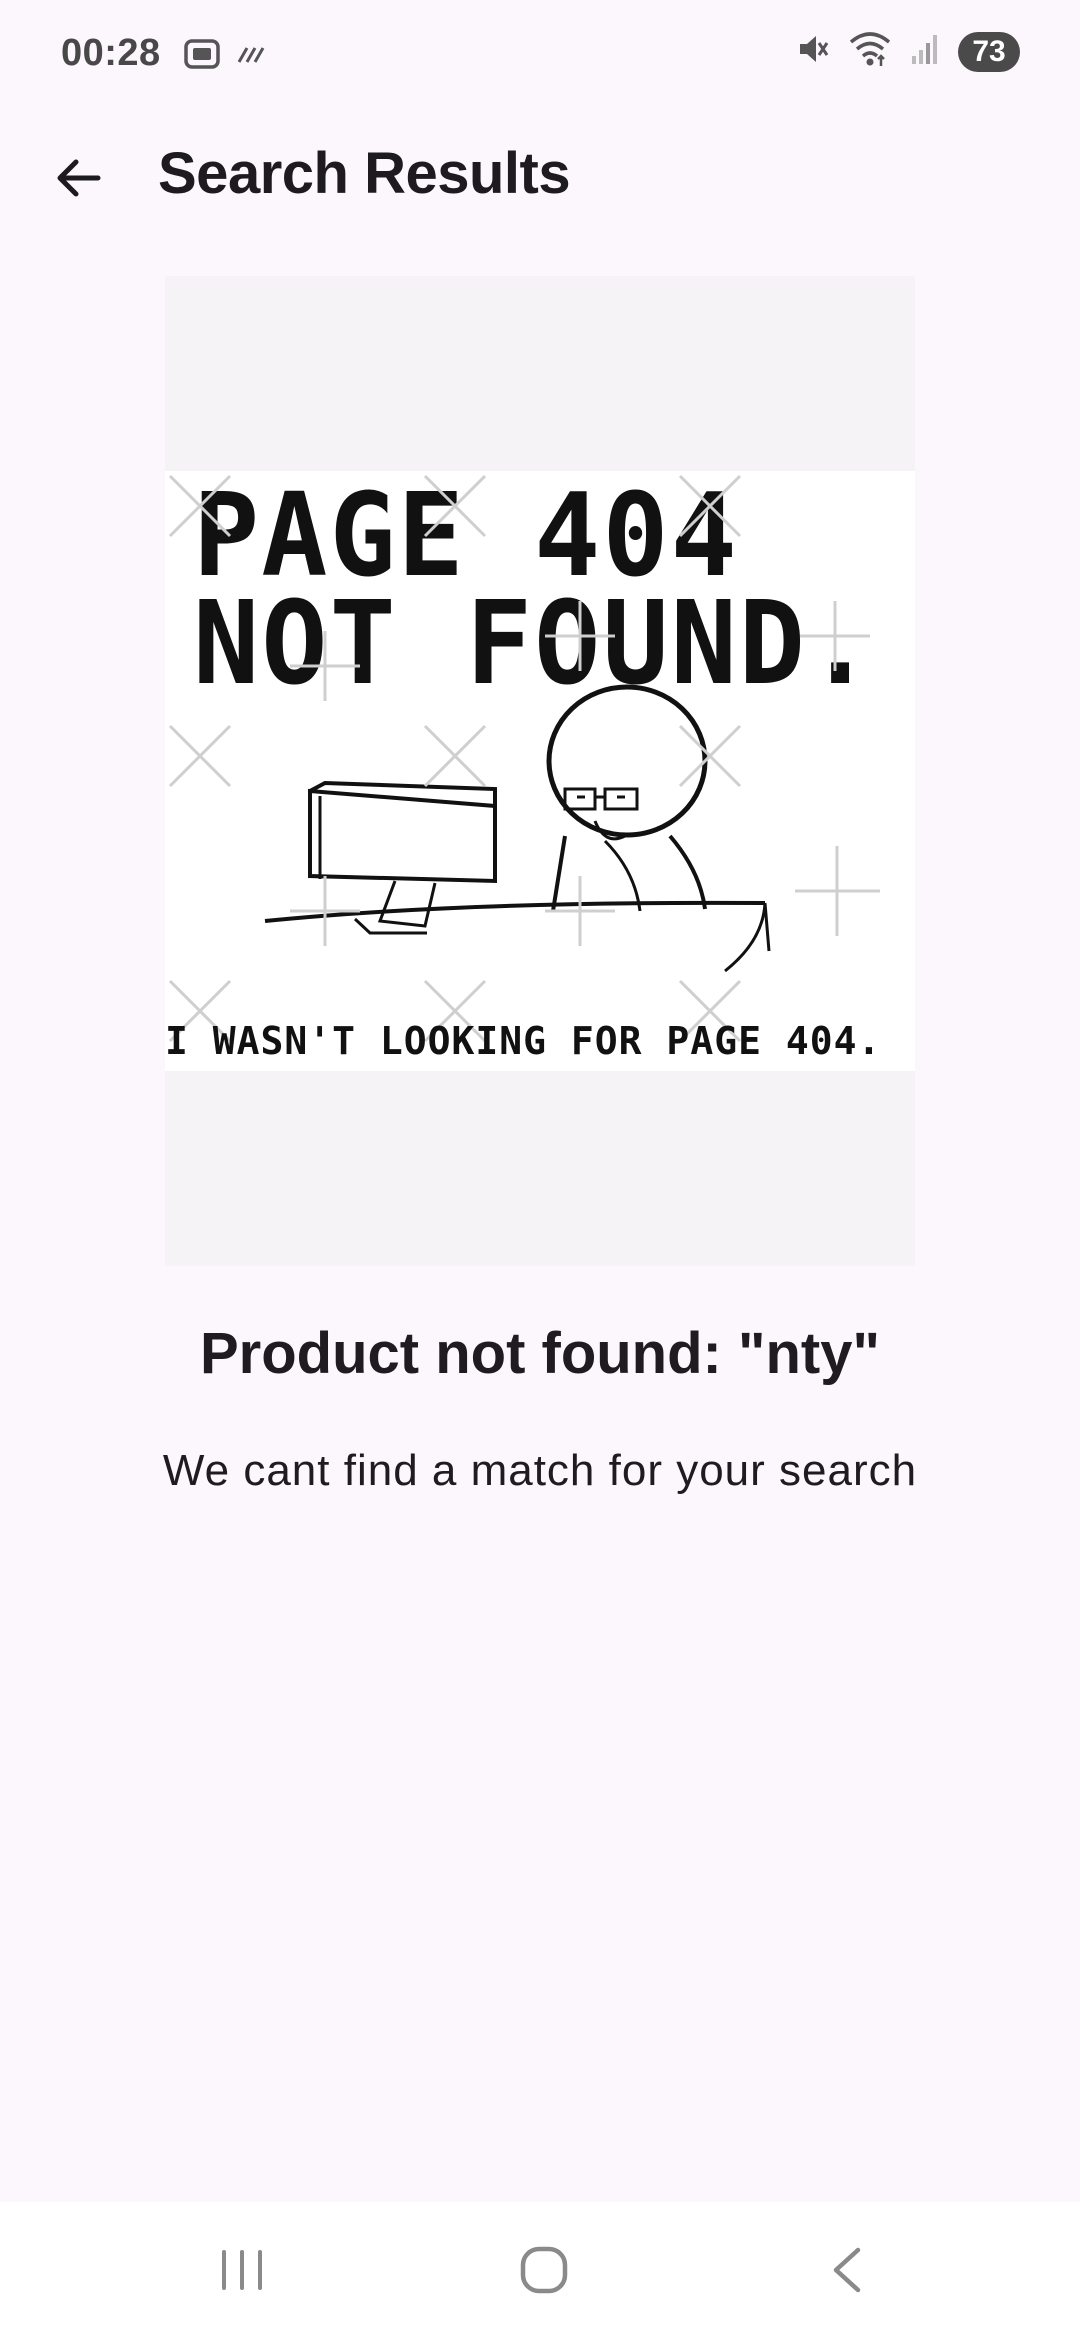  Describe the element at coordinates (989, 51) in the screenshot. I see `battery-indicator: 73` at that location.